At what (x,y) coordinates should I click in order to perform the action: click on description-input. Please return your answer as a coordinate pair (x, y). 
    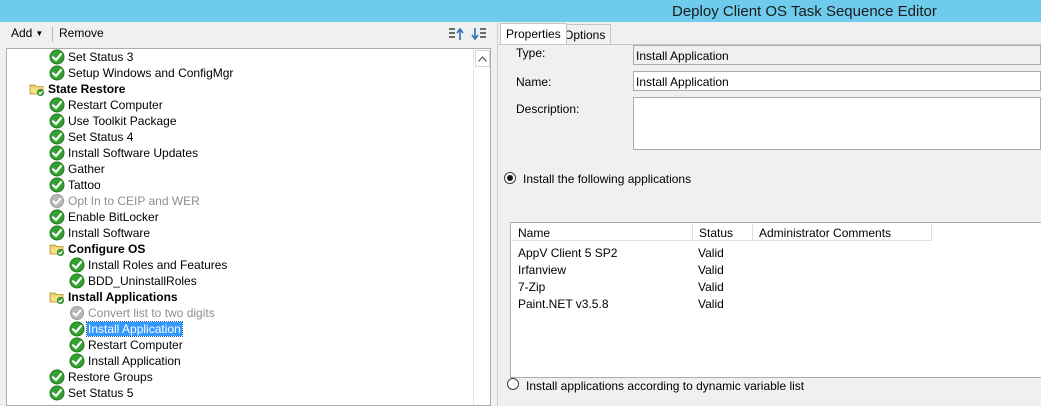
    Looking at the image, I should click on (837, 123).